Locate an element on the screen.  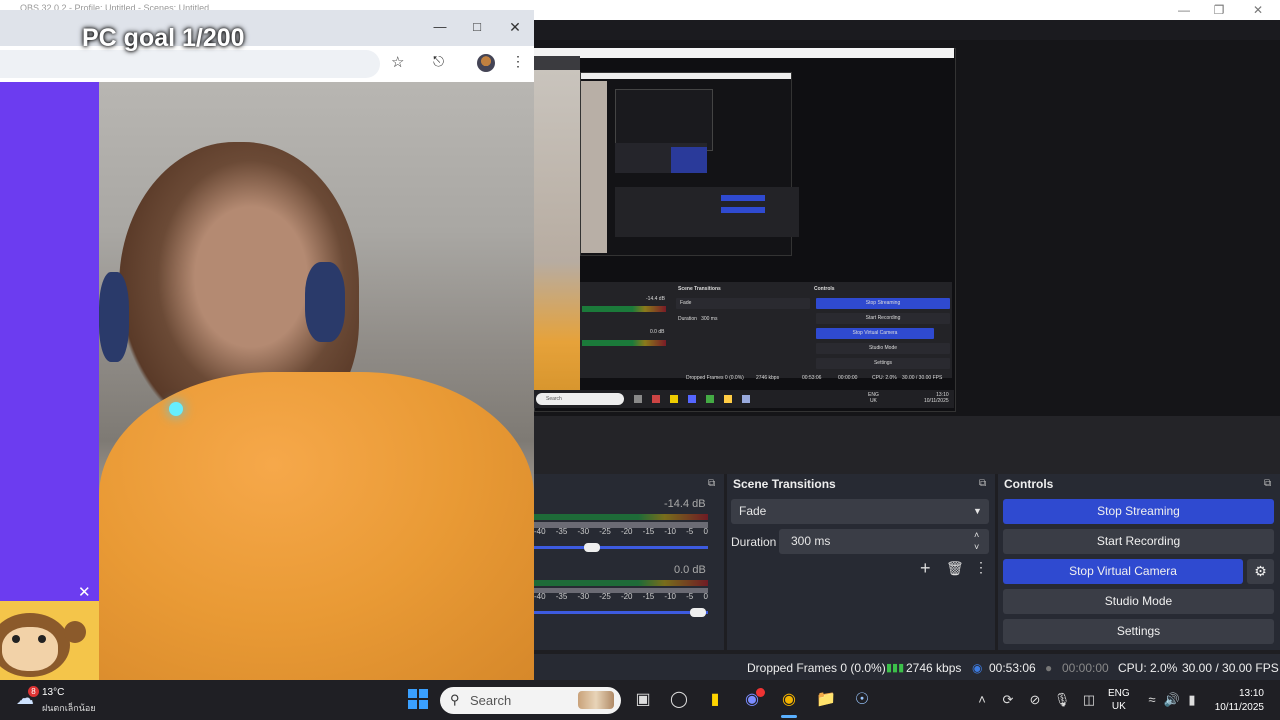
search-highlight-image is located at coordinates (596, 700).